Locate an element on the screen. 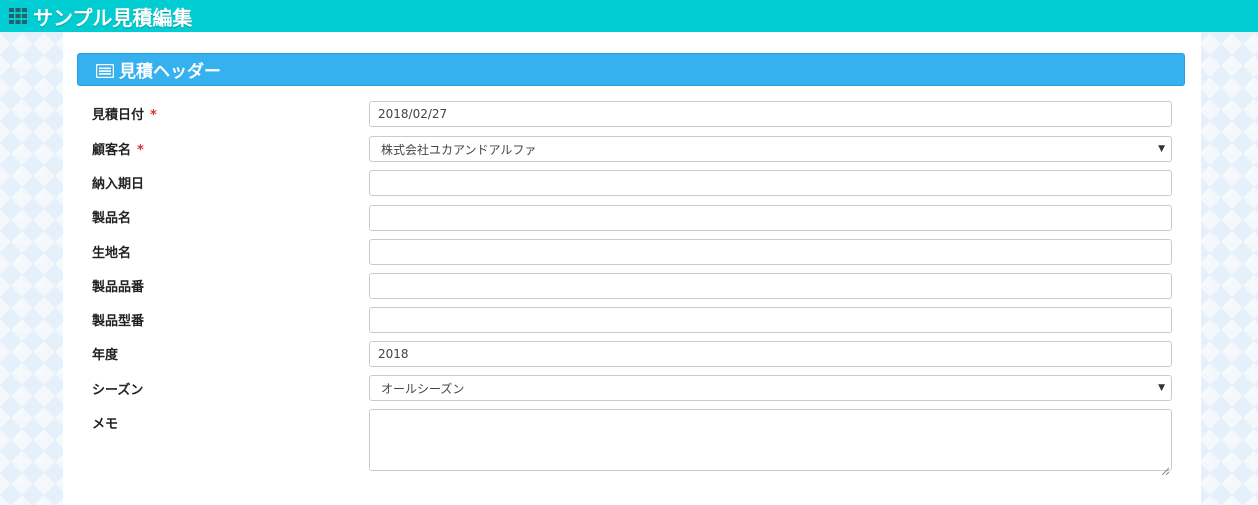  grid-menu-icon is located at coordinates (18, 16).